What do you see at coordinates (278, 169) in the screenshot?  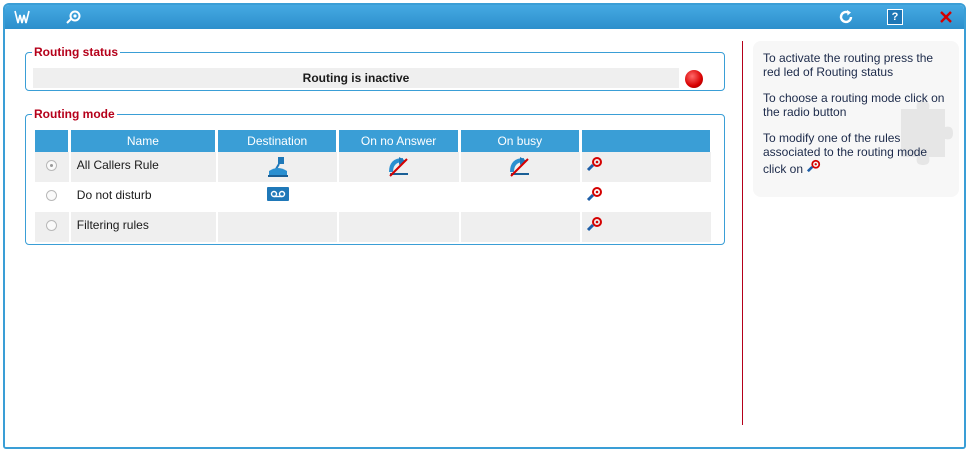 I see `forward-icon` at bounding box center [278, 169].